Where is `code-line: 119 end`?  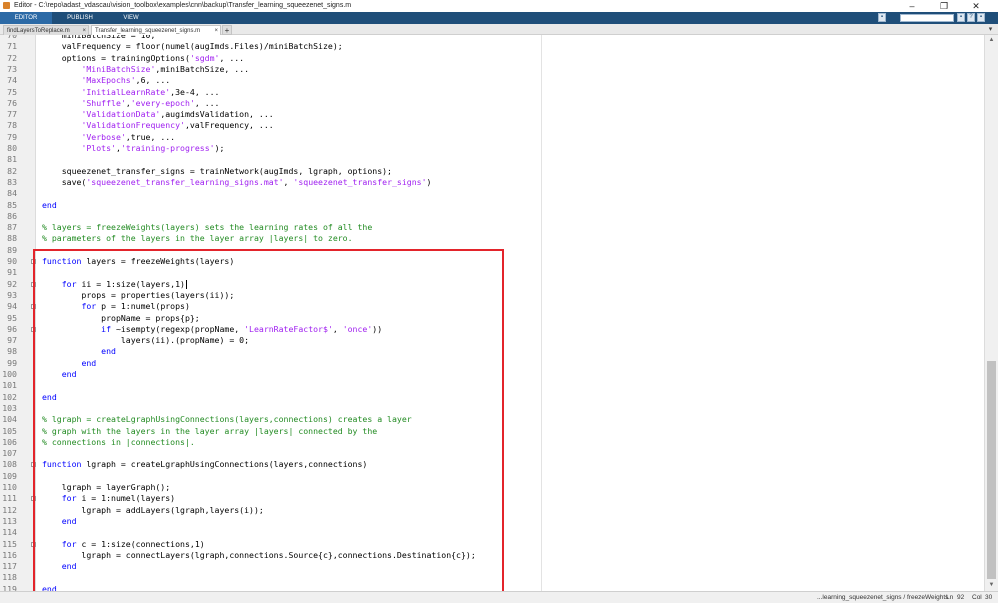
code-line: 119 end is located at coordinates (492, 587).